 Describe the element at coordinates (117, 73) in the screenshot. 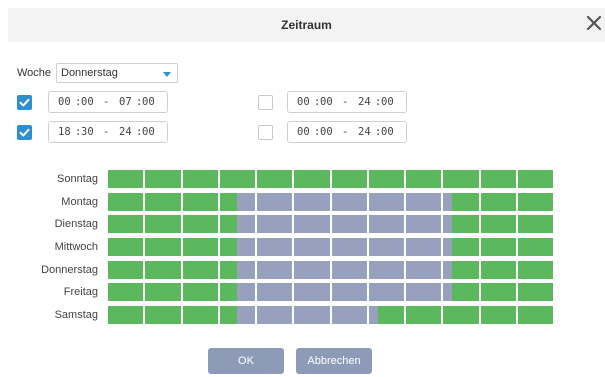

I see `week-select: Donnerstag` at that location.